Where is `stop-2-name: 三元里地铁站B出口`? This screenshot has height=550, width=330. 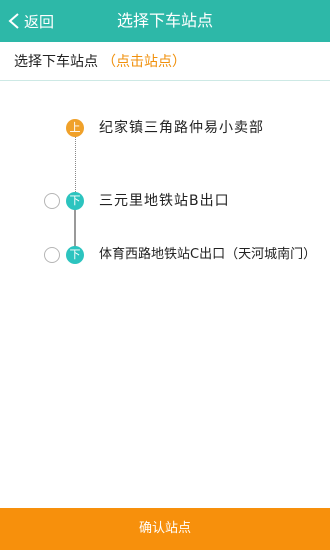 stop-2-name: 三元里地铁站B出口 is located at coordinates (164, 201).